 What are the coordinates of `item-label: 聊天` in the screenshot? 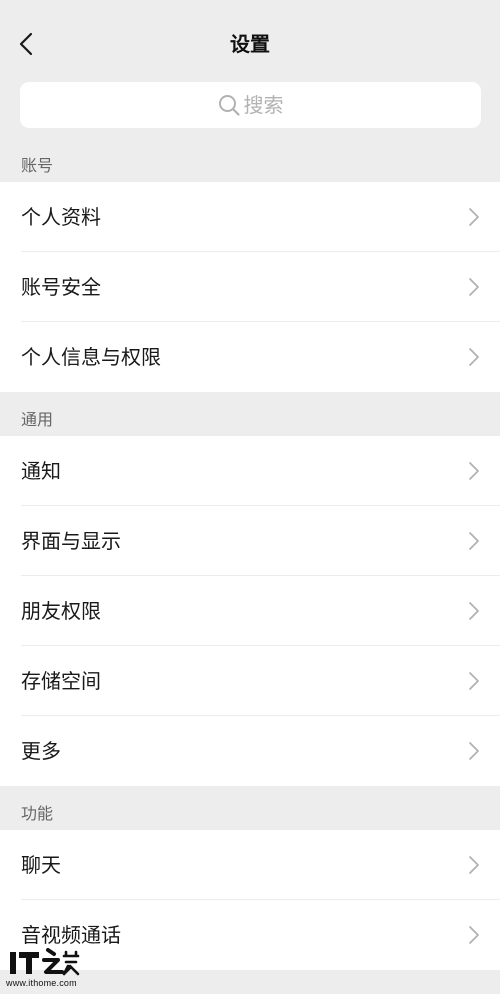 It's located at (41, 865).